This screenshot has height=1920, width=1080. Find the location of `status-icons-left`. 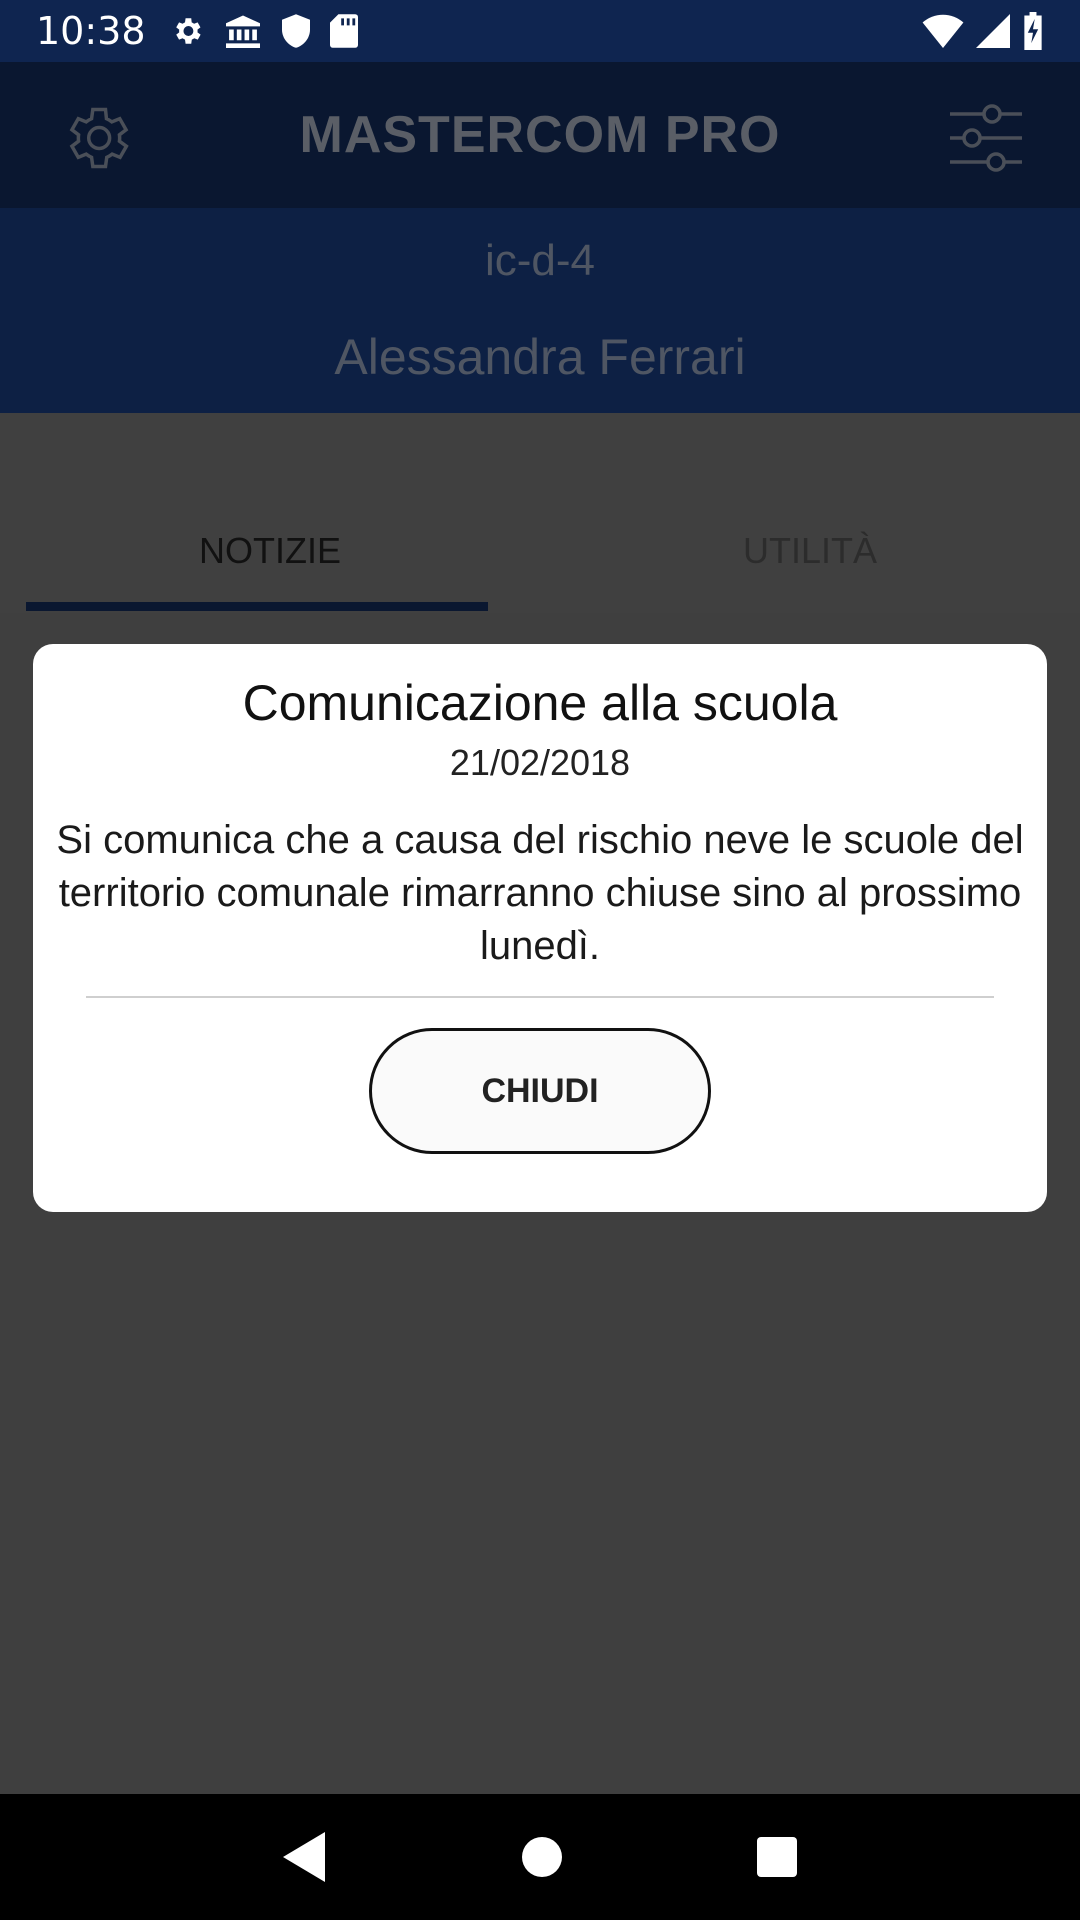

status-icons-left is located at coordinates (264, 31).